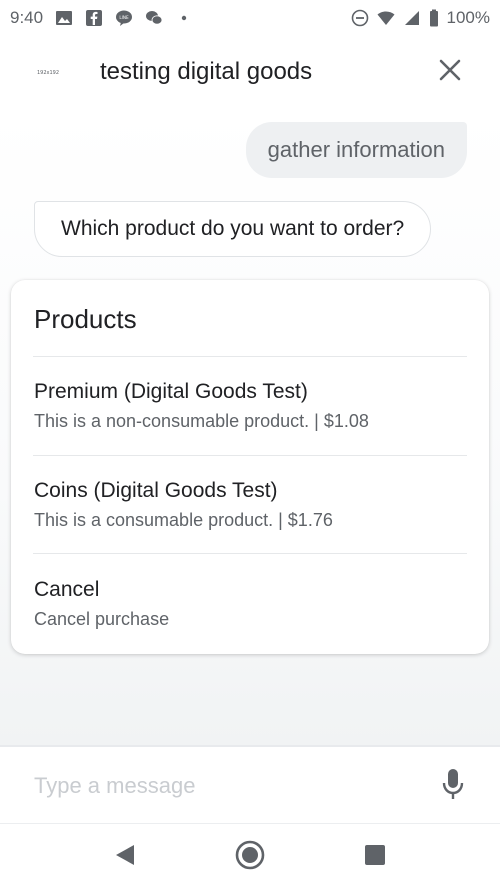 Image resolution: width=500 pixels, height=889 pixels. I want to click on microphone-icon, so click(453, 786).